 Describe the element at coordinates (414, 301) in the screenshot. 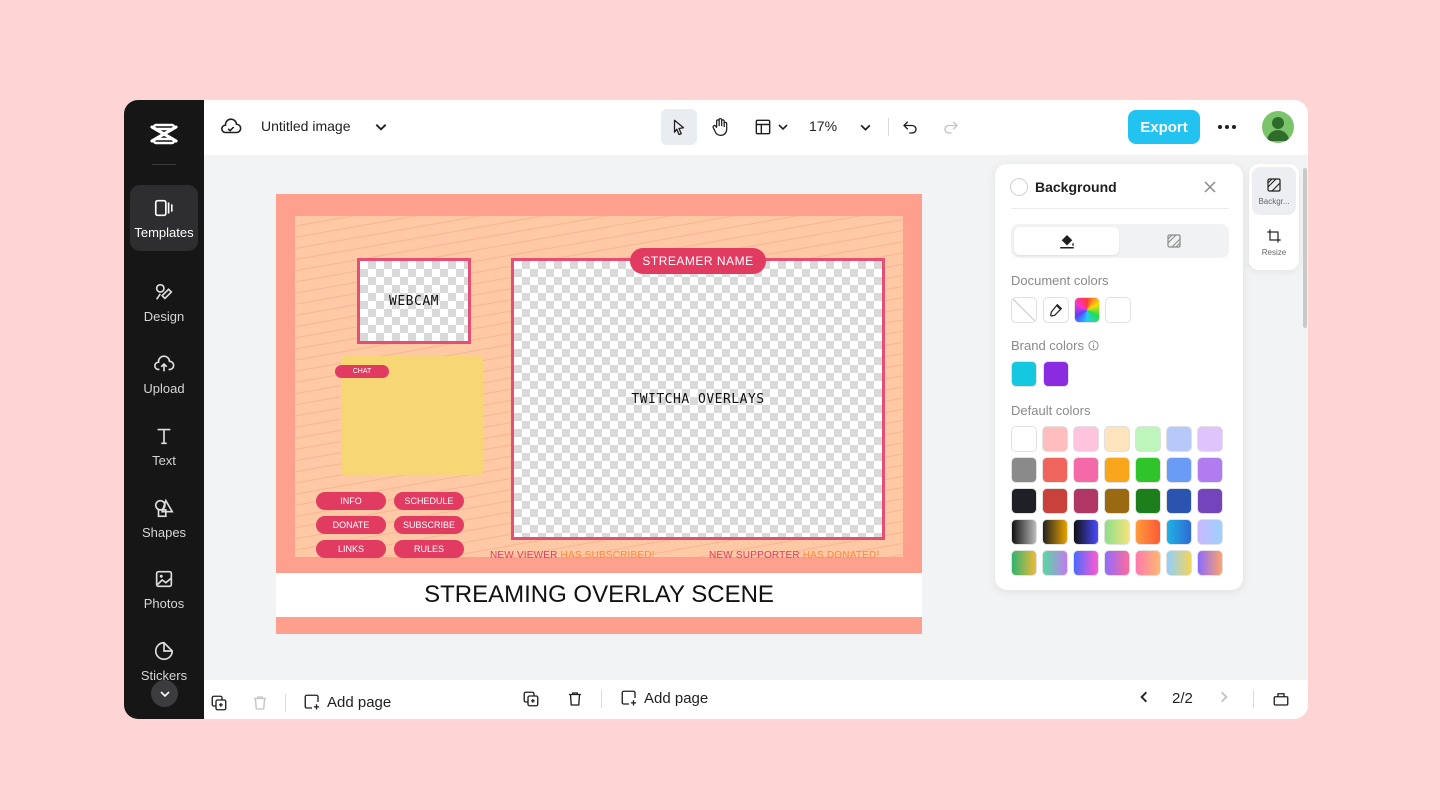

I see `webcam-frame: WEBCAM` at that location.